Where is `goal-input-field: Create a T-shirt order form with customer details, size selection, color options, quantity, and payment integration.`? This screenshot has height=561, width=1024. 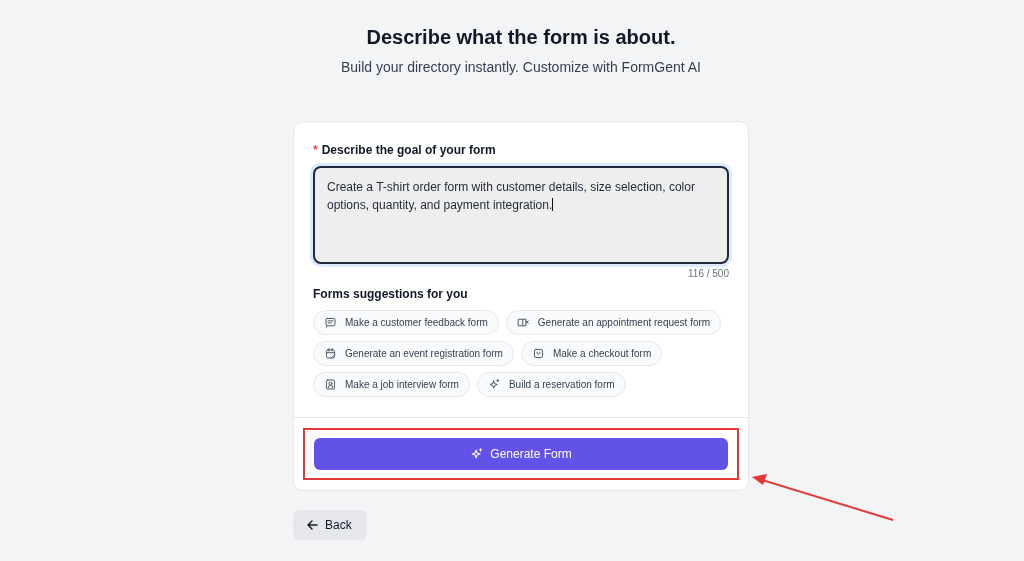
goal-input-field: Create a T-shirt order form with customer details, size selection, color options, quantity, and payment integration. is located at coordinates (521, 215).